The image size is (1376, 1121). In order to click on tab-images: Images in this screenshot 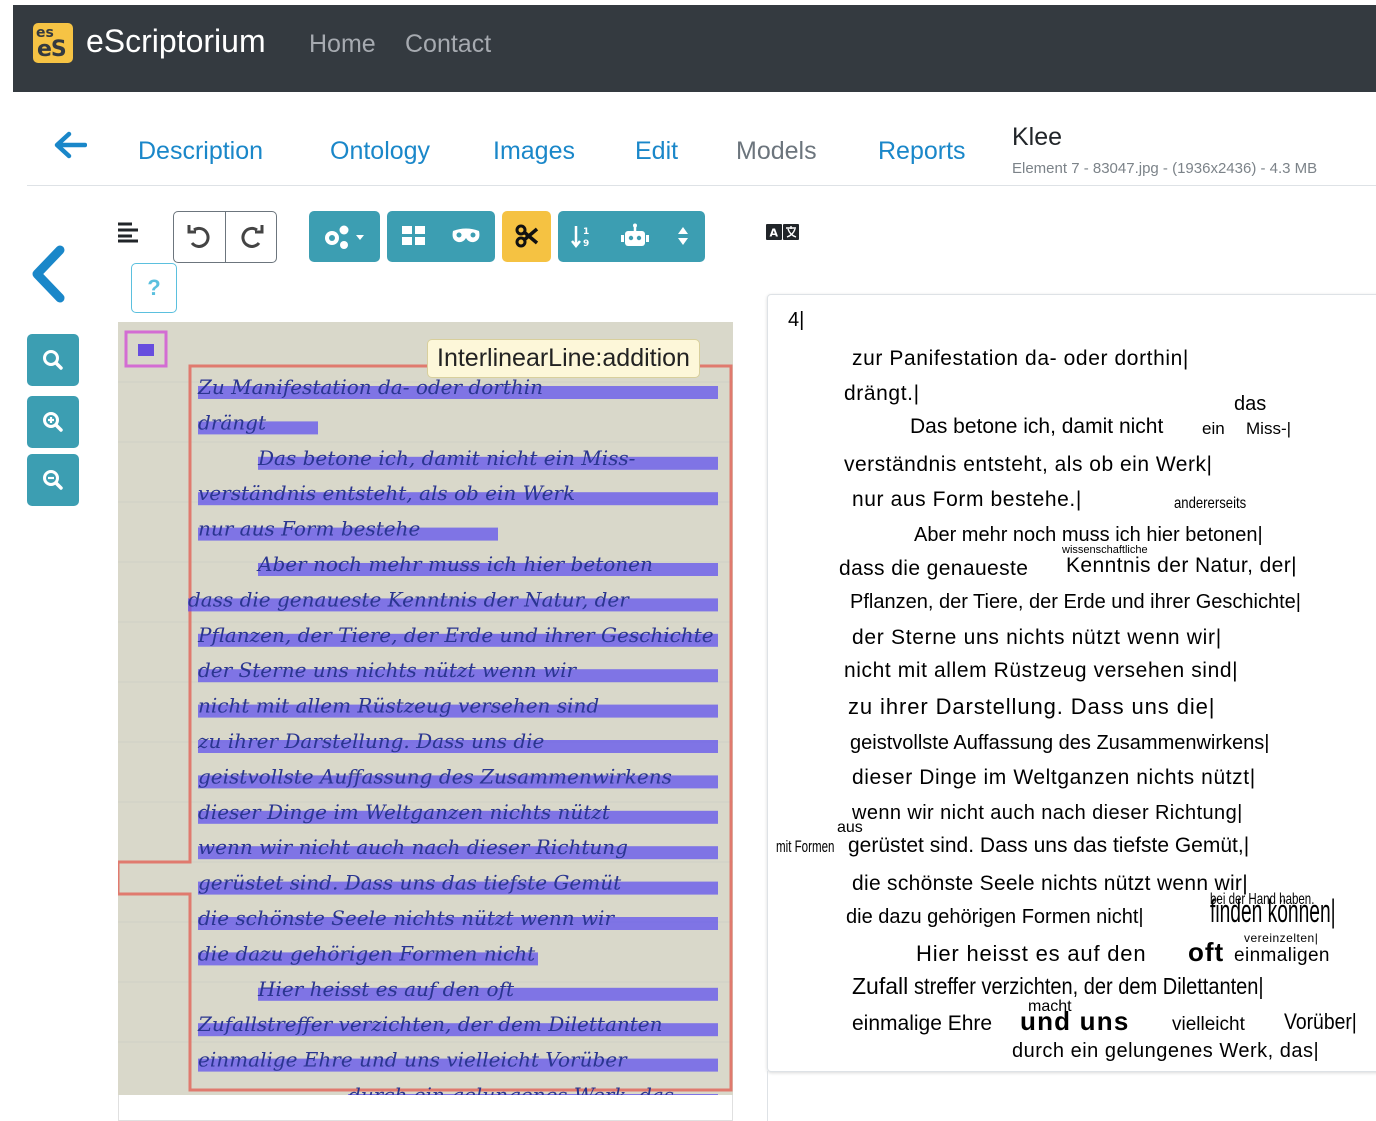, I will do `click(534, 151)`.